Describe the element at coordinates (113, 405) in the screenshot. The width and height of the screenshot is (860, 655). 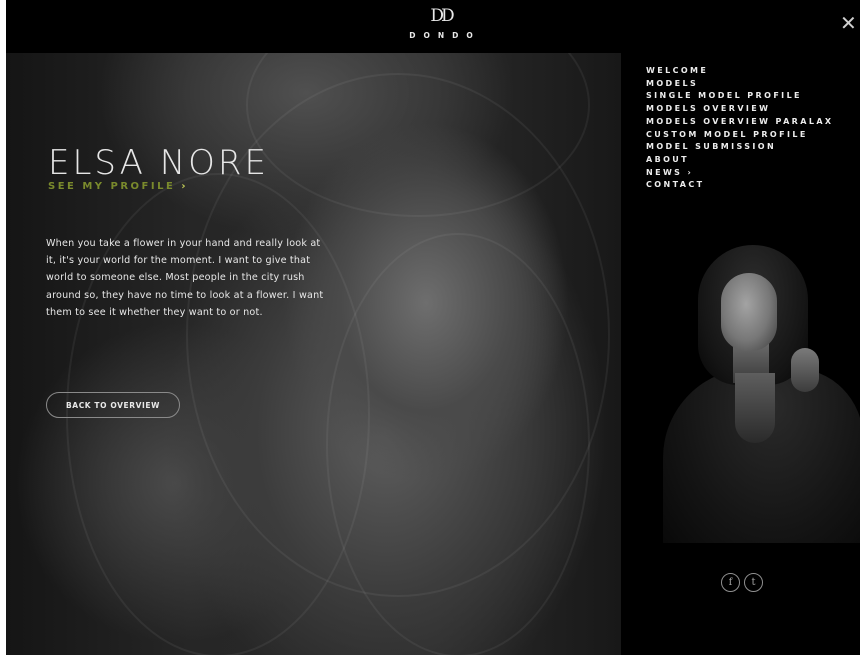
I see `back-to-overview-button: BACK TO OVERVIEW` at that location.